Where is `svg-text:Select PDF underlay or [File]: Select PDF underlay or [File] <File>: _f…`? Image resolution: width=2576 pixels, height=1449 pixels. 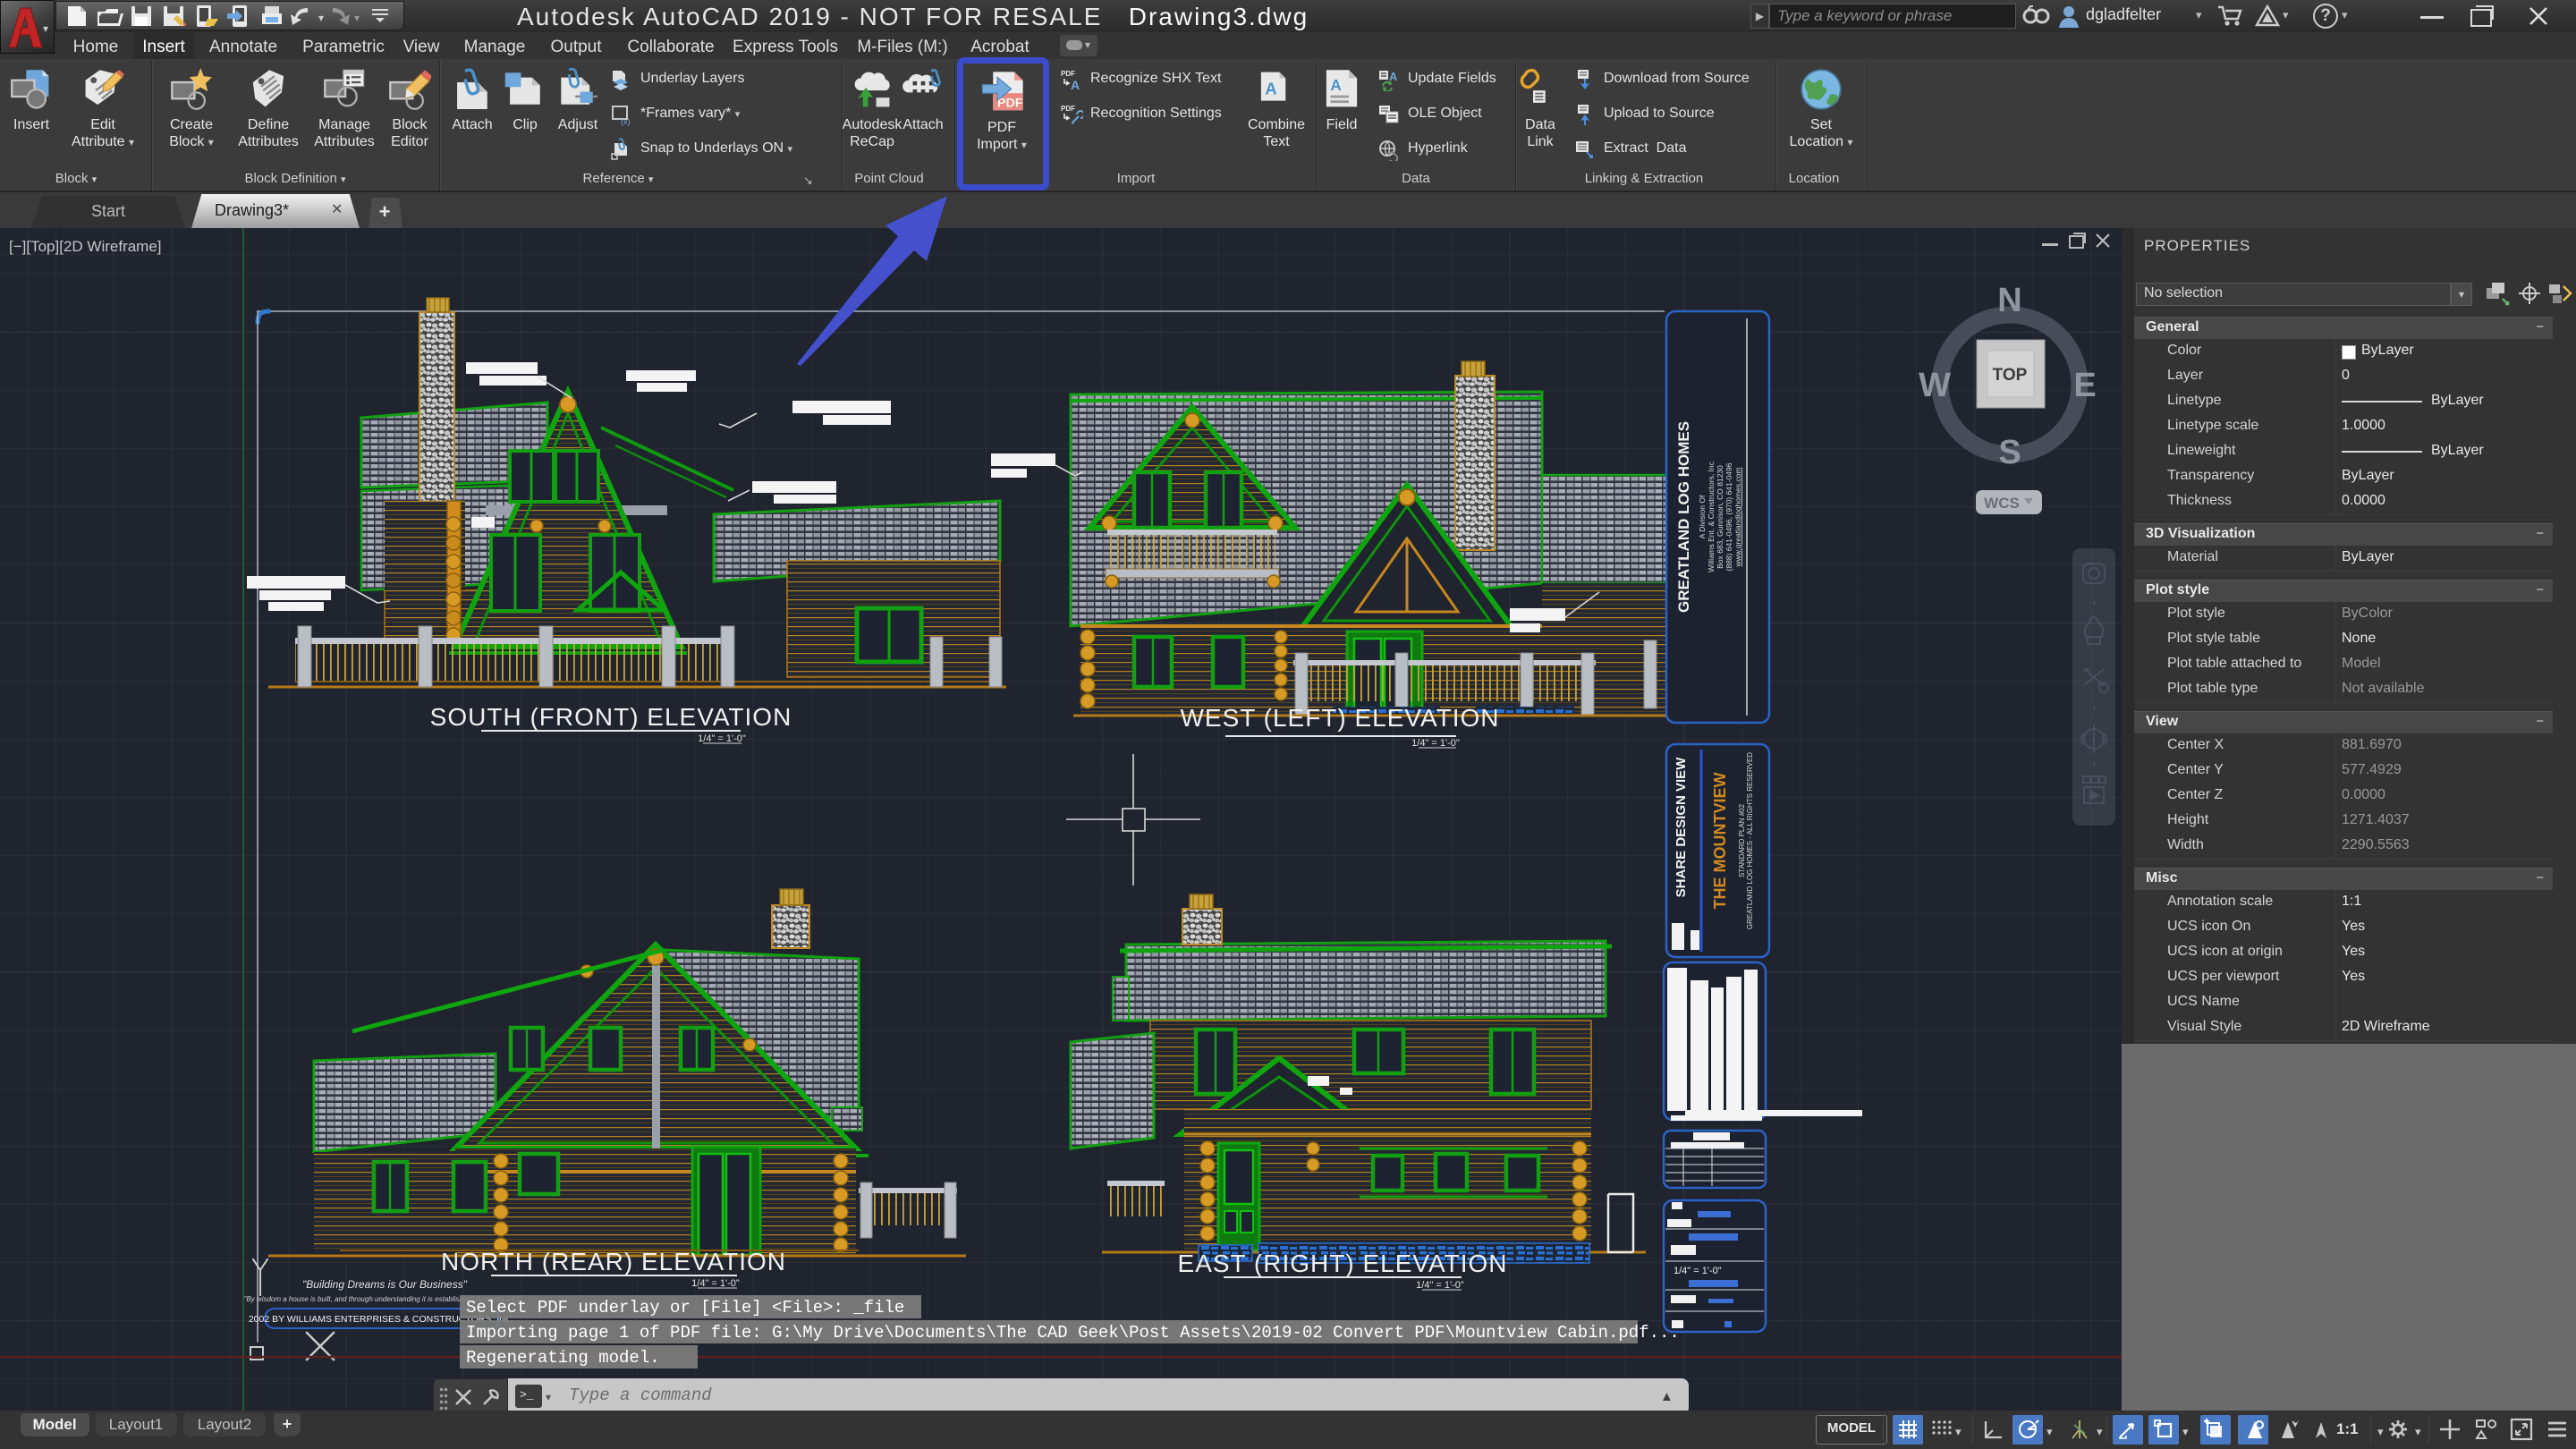 svg-text:Select PDF underlay or [File]: Select PDF underlay or [File] <File>: _f… is located at coordinates (685, 1308).